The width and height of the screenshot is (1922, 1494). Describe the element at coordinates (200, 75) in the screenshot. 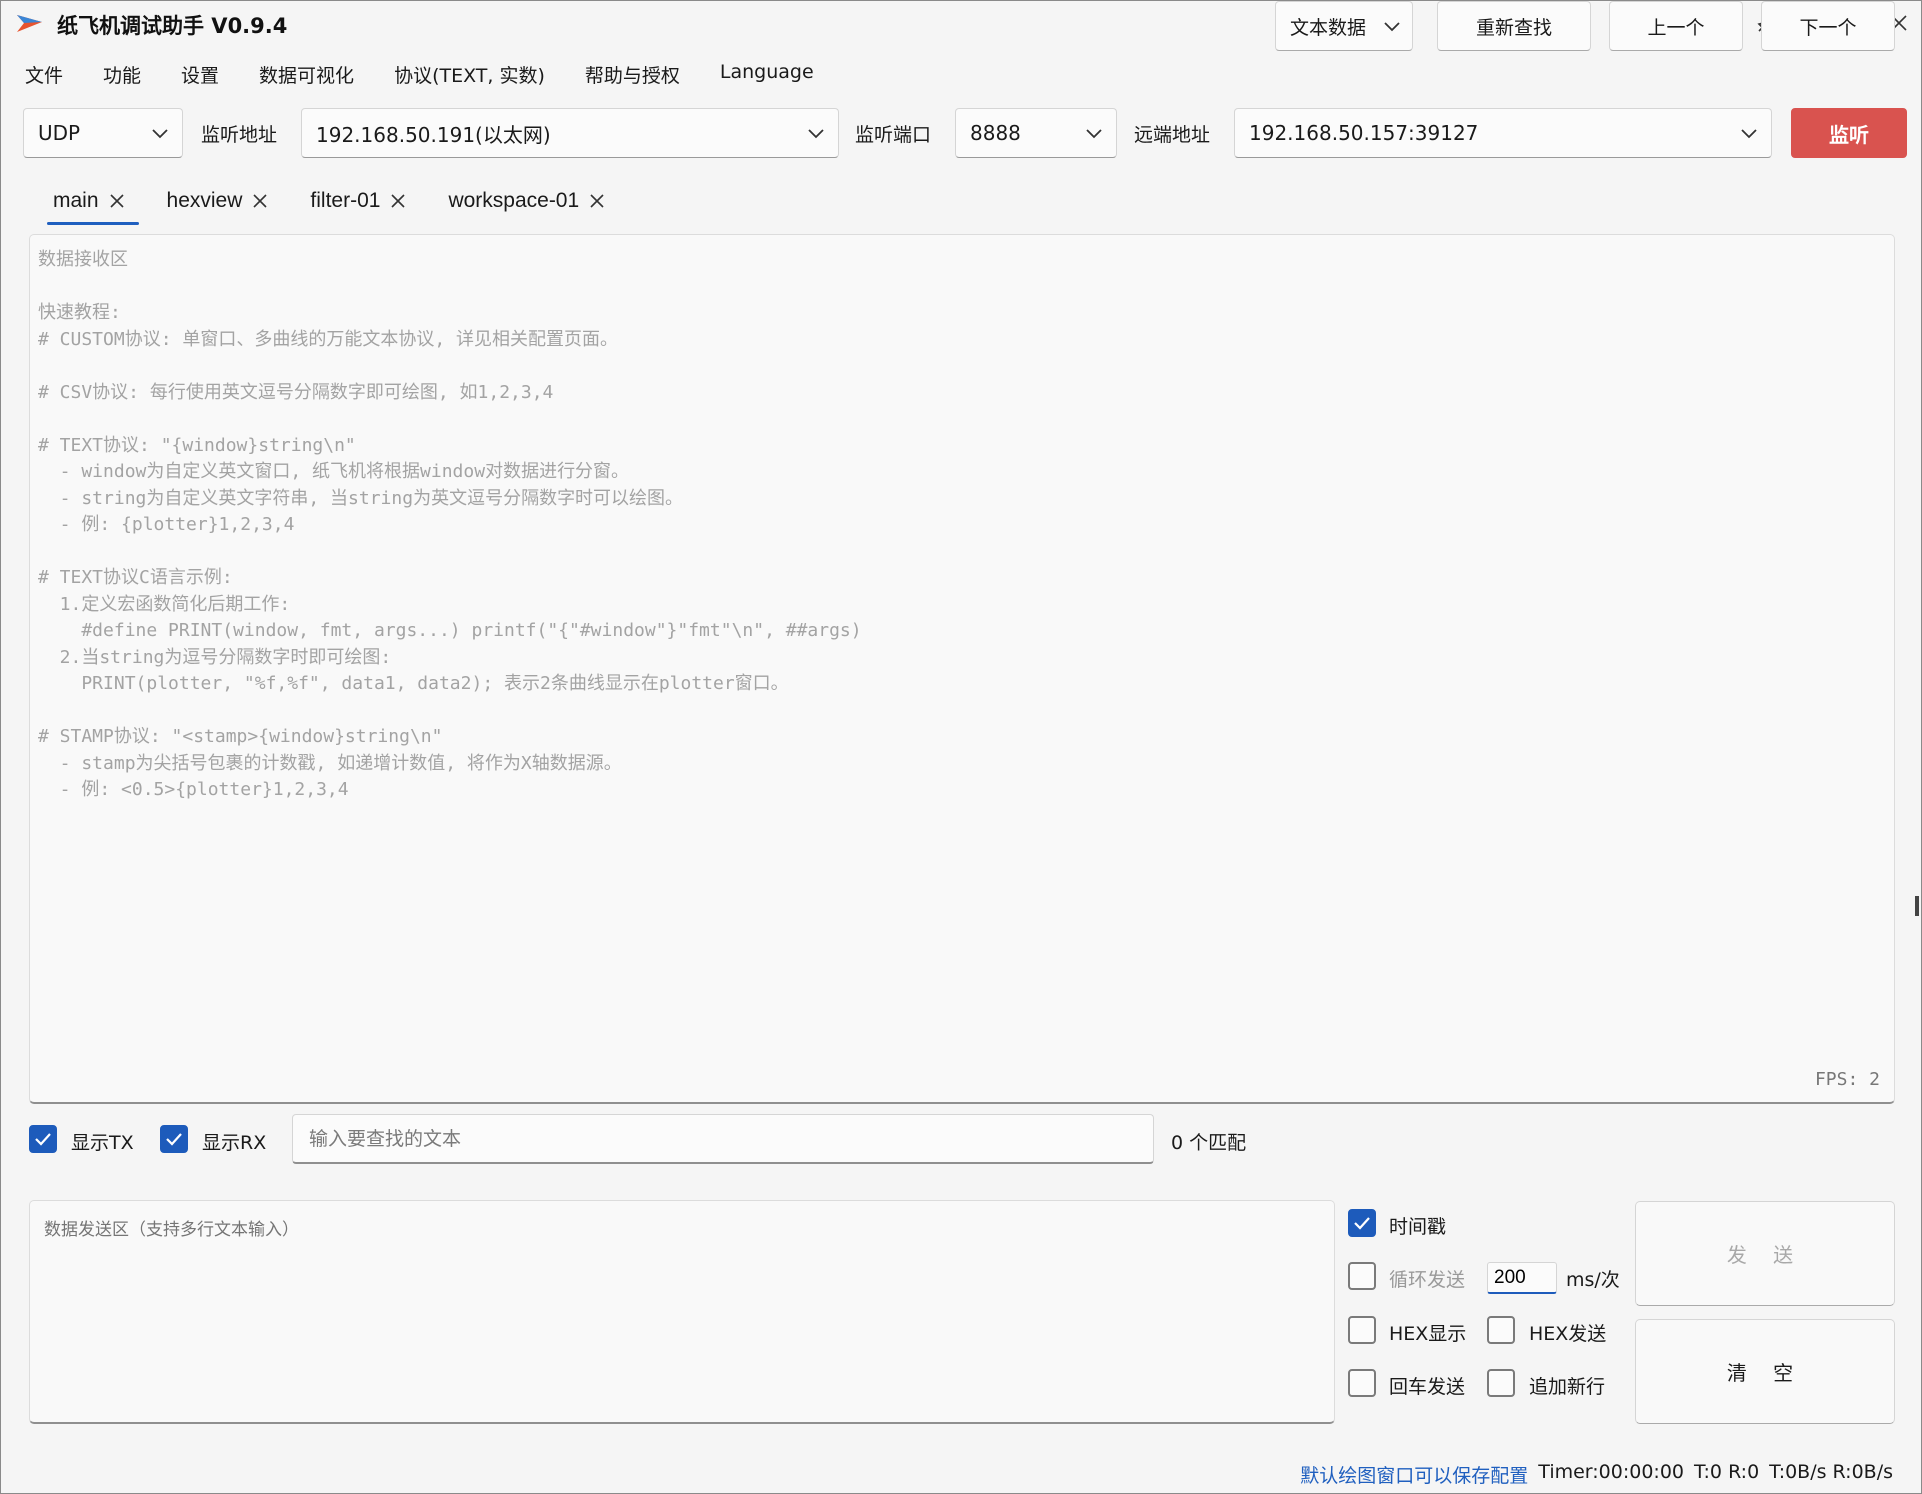

I see `menu-settings: 设置` at that location.